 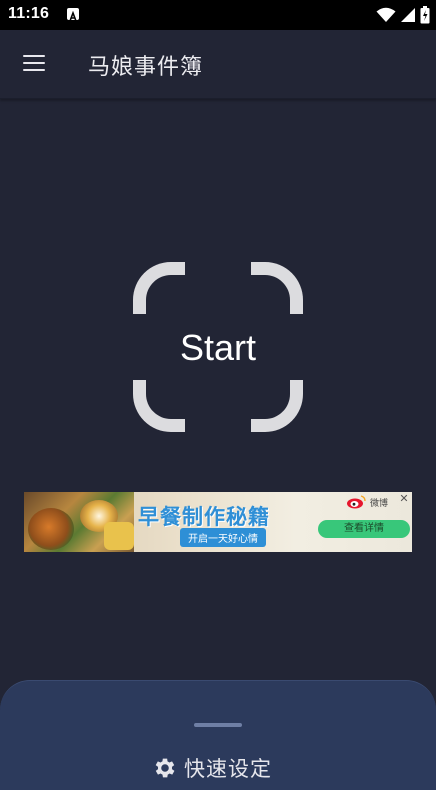 I want to click on frame-corner-bottom-left, so click(x=159, y=406).